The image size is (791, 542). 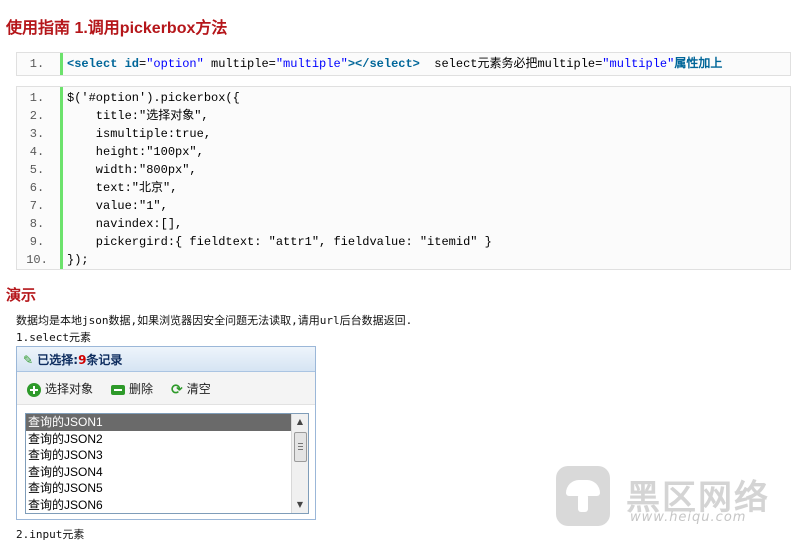 I want to click on select-object-label: 选择对象, so click(x=69, y=389).